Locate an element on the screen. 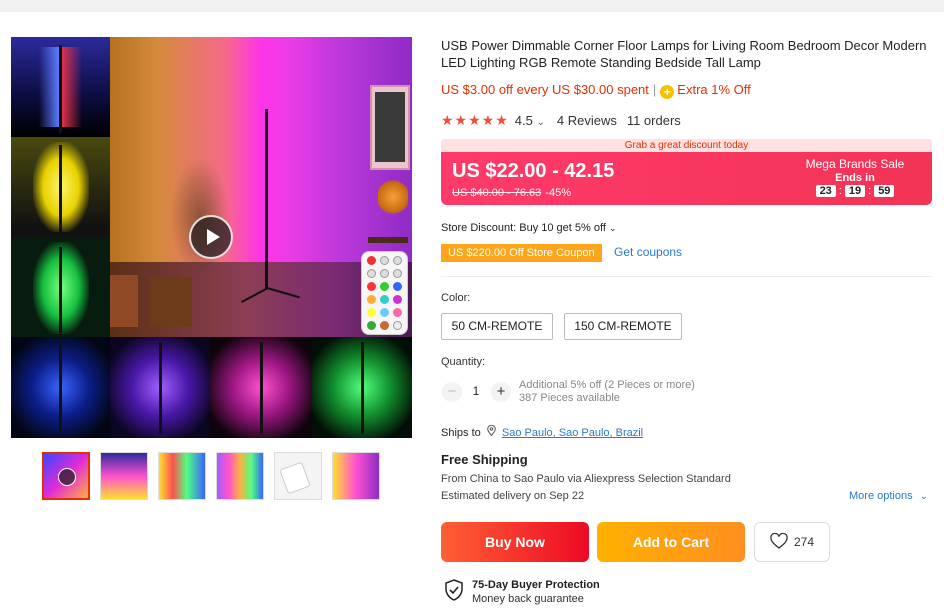  image-tile-purple is located at coordinates (160, 387).